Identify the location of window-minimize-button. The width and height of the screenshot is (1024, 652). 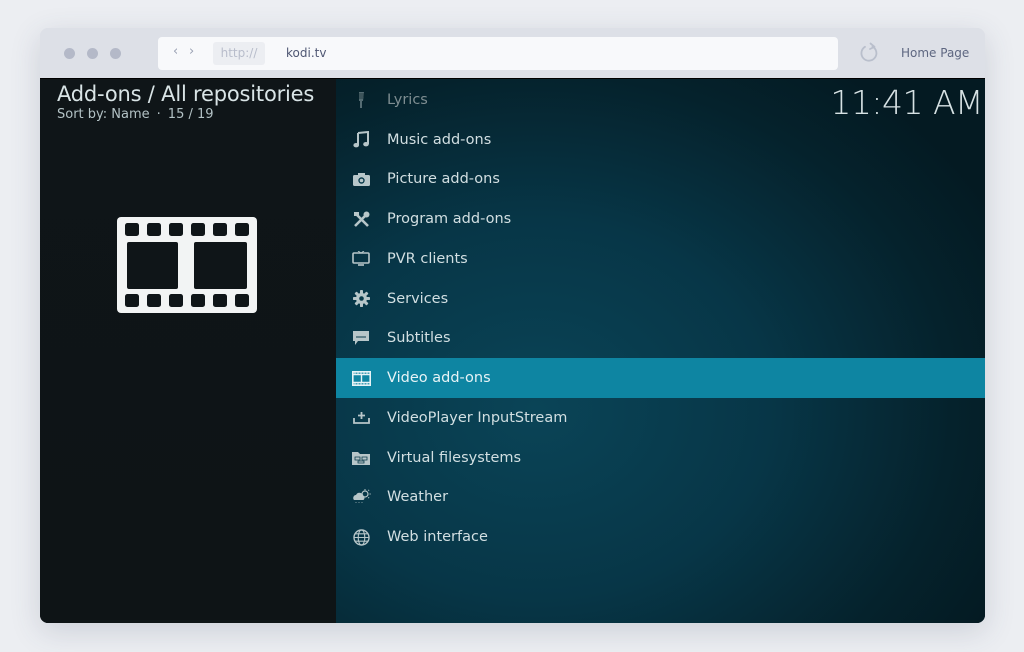
(92, 53).